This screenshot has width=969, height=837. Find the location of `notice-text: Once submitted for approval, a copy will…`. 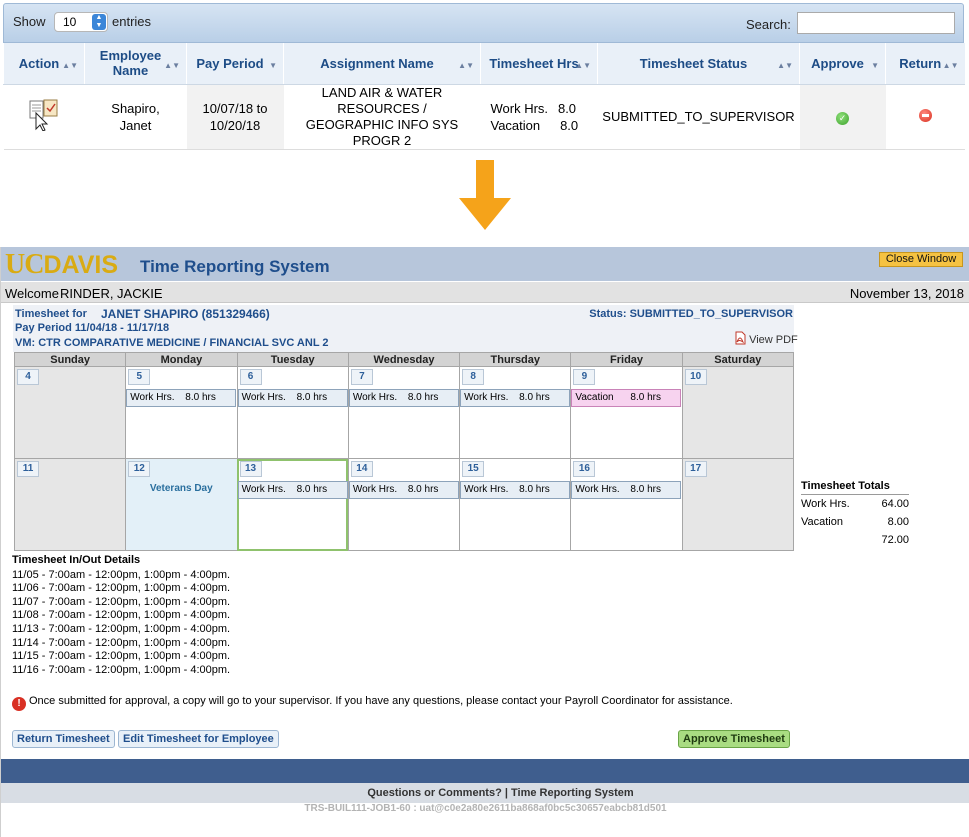

notice-text: Once submitted for approval, a copy will… is located at coordinates (381, 701).